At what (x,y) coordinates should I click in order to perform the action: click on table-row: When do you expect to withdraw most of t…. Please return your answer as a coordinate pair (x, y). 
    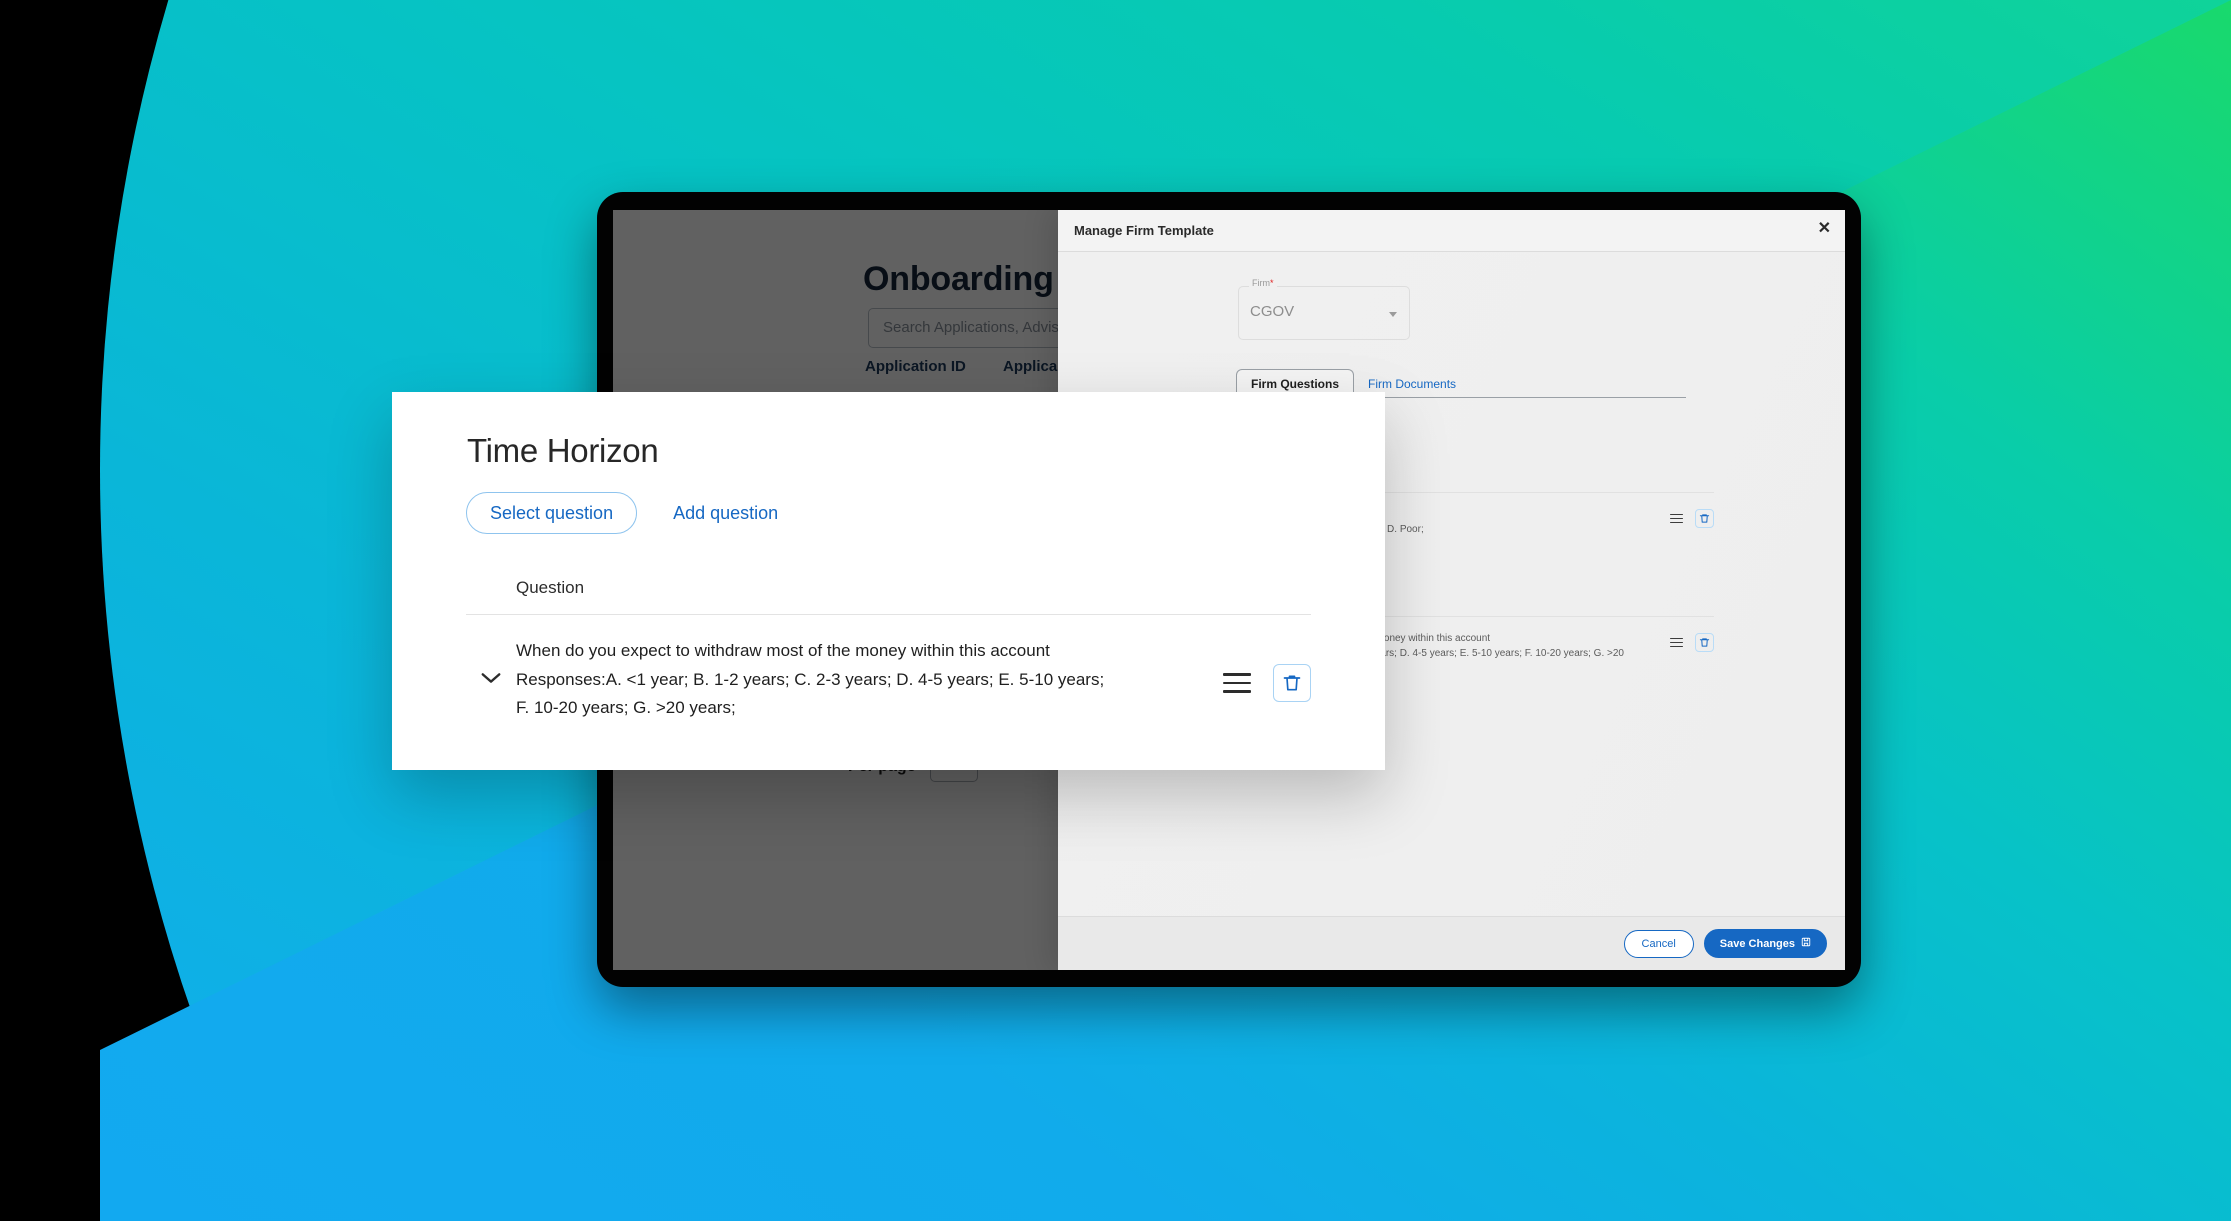
    Looking at the image, I should click on (888, 680).